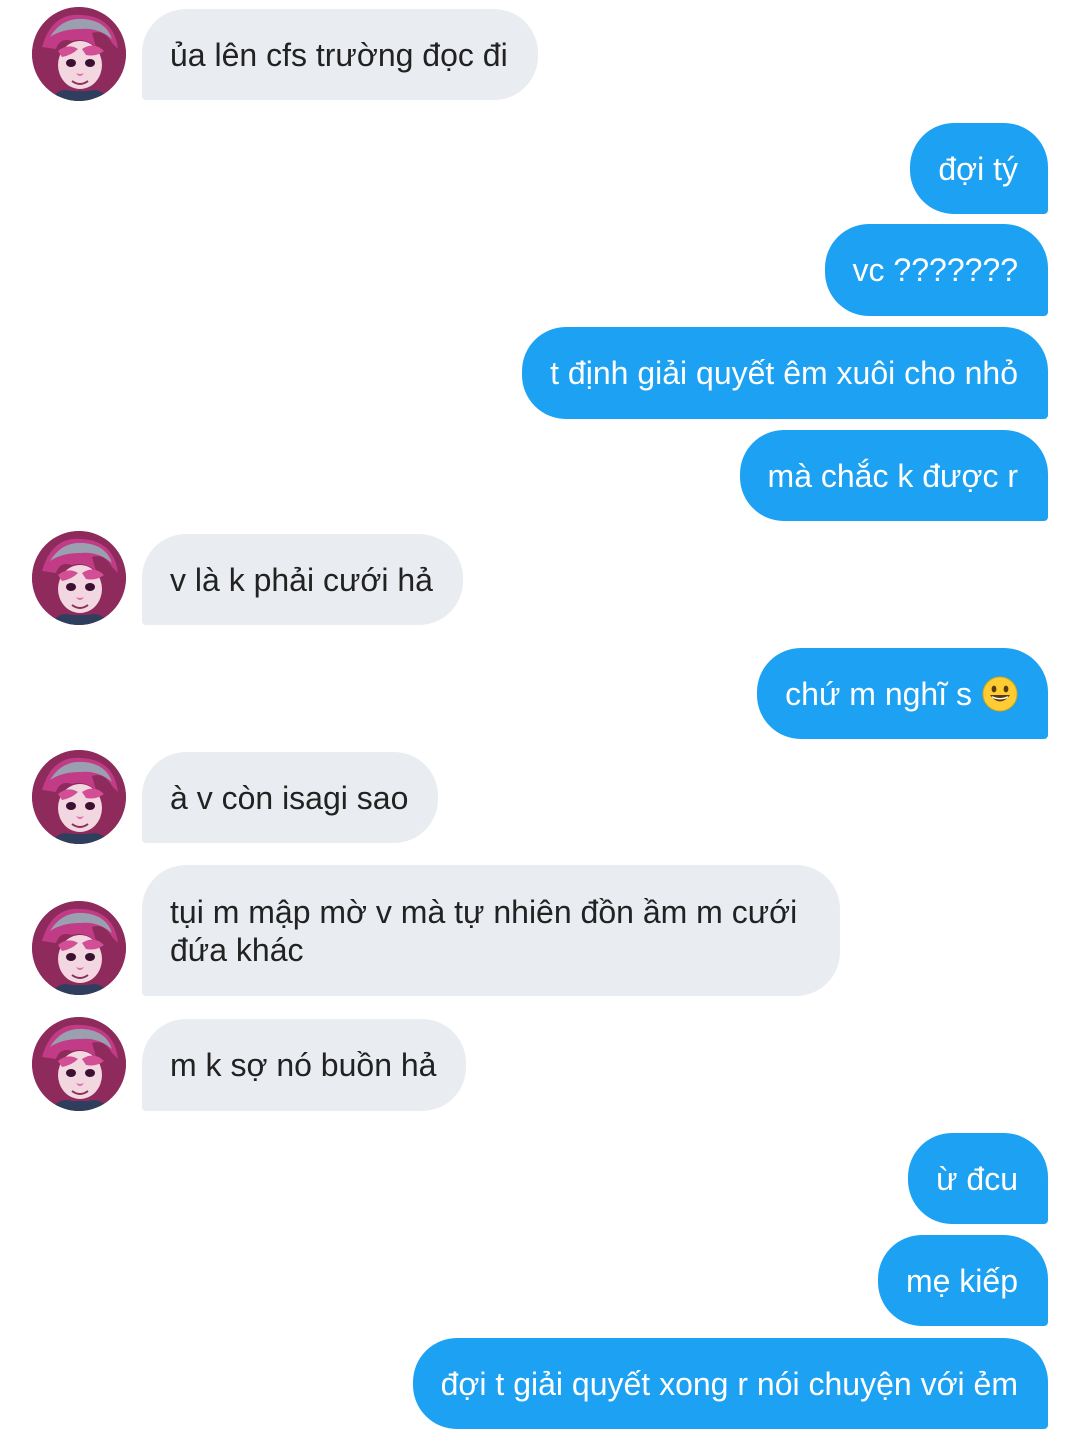 The height and width of the screenshot is (1448, 1080). I want to click on outgoing-message-bubble: đợi tý, so click(979, 168).